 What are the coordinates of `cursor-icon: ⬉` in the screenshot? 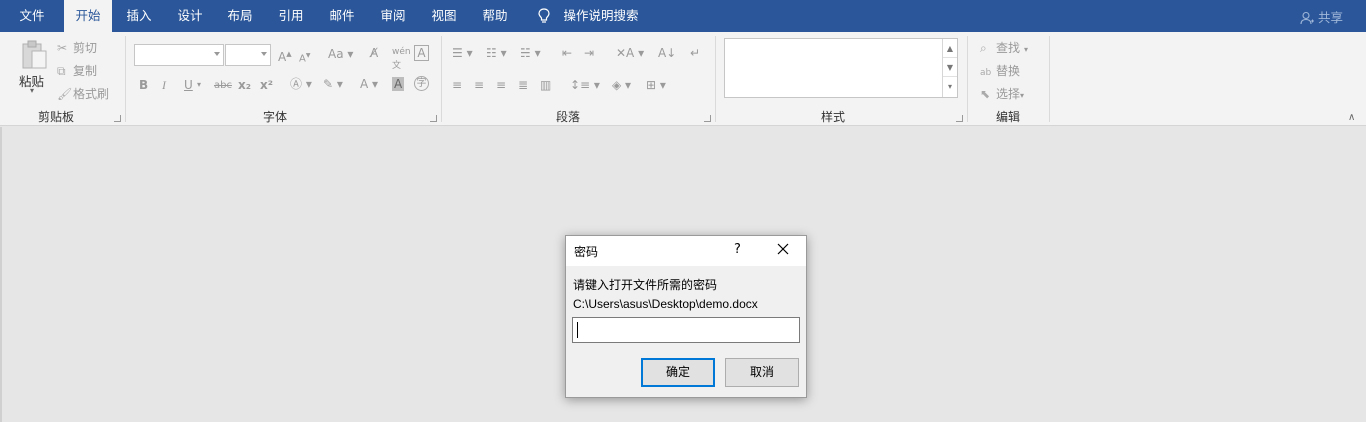 It's located at (985, 94).